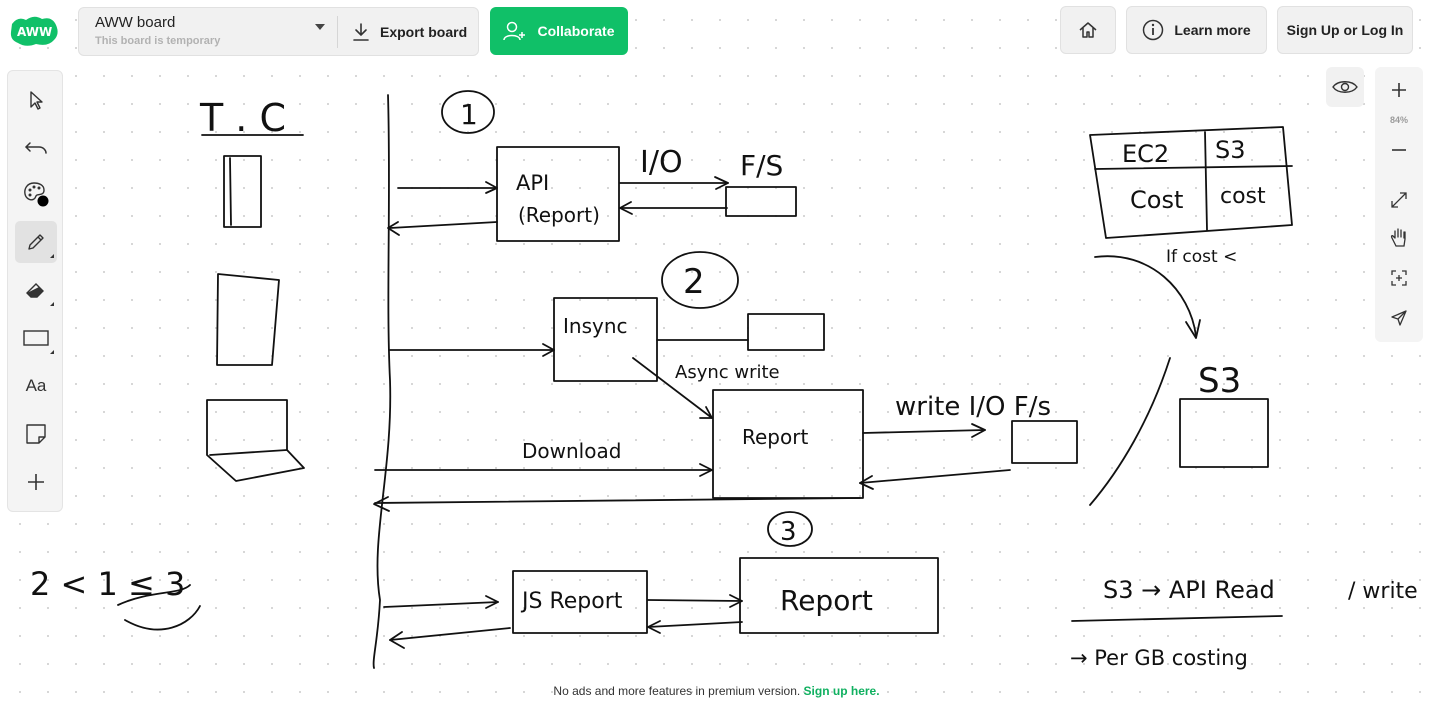 The width and height of the screenshot is (1433, 706). What do you see at coordinates (1191, 182) in the screenshot?
I see `cost-table` at bounding box center [1191, 182].